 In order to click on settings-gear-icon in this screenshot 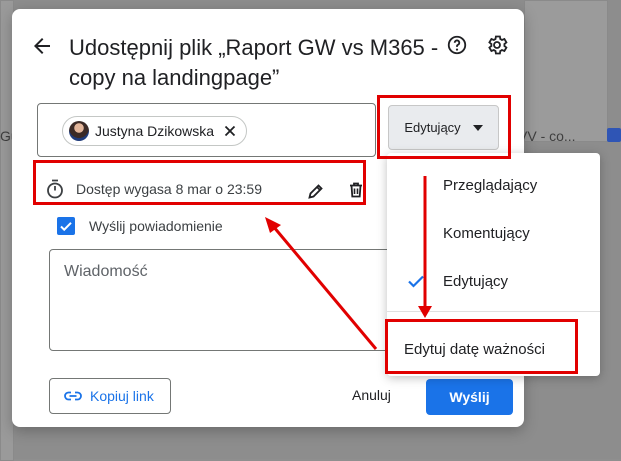, I will do `click(497, 45)`.